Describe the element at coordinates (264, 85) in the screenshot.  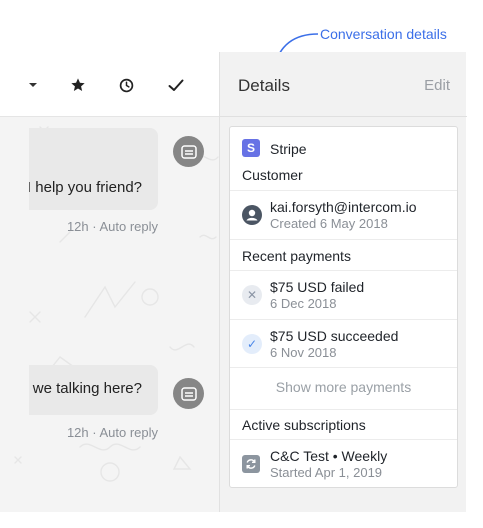
I see `details-title: Details` at that location.